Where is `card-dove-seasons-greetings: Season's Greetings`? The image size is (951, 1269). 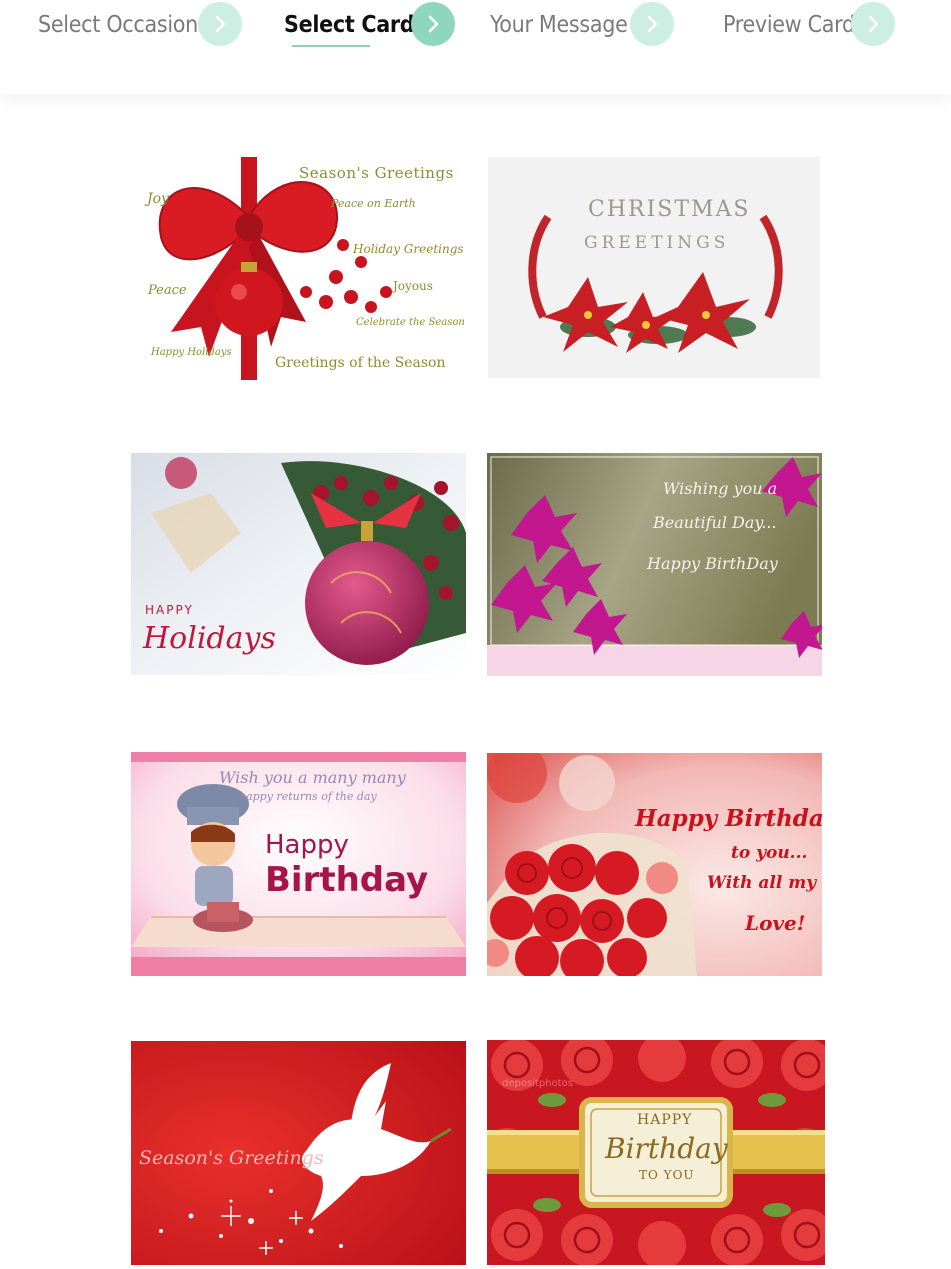 card-dove-seasons-greetings: Season's Greetings is located at coordinates (298, 1153).